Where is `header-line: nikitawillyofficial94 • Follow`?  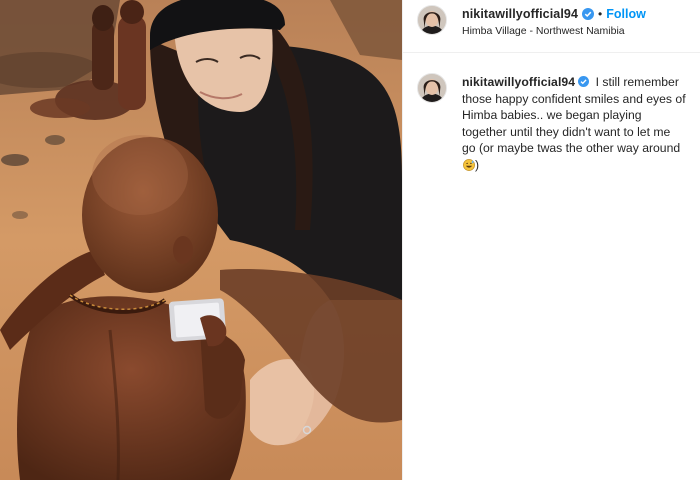
header-line: nikitawillyofficial94 • Follow is located at coordinates (577, 14).